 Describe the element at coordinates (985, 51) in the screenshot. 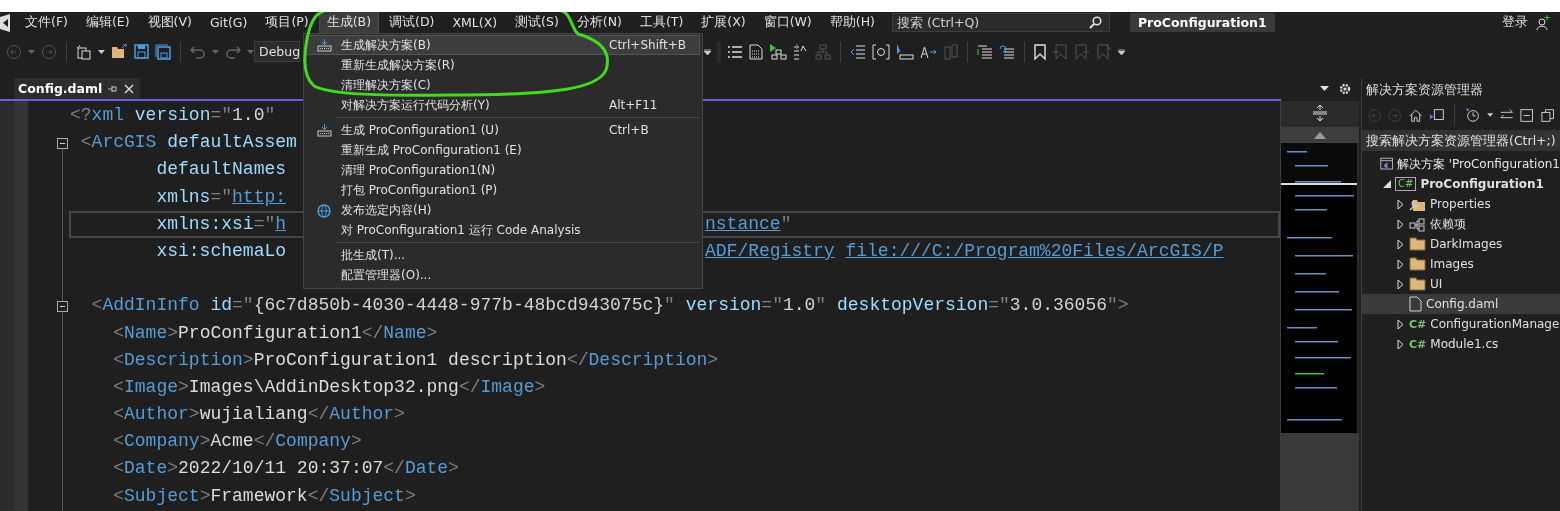

I see `comment-lines-icon` at that location.